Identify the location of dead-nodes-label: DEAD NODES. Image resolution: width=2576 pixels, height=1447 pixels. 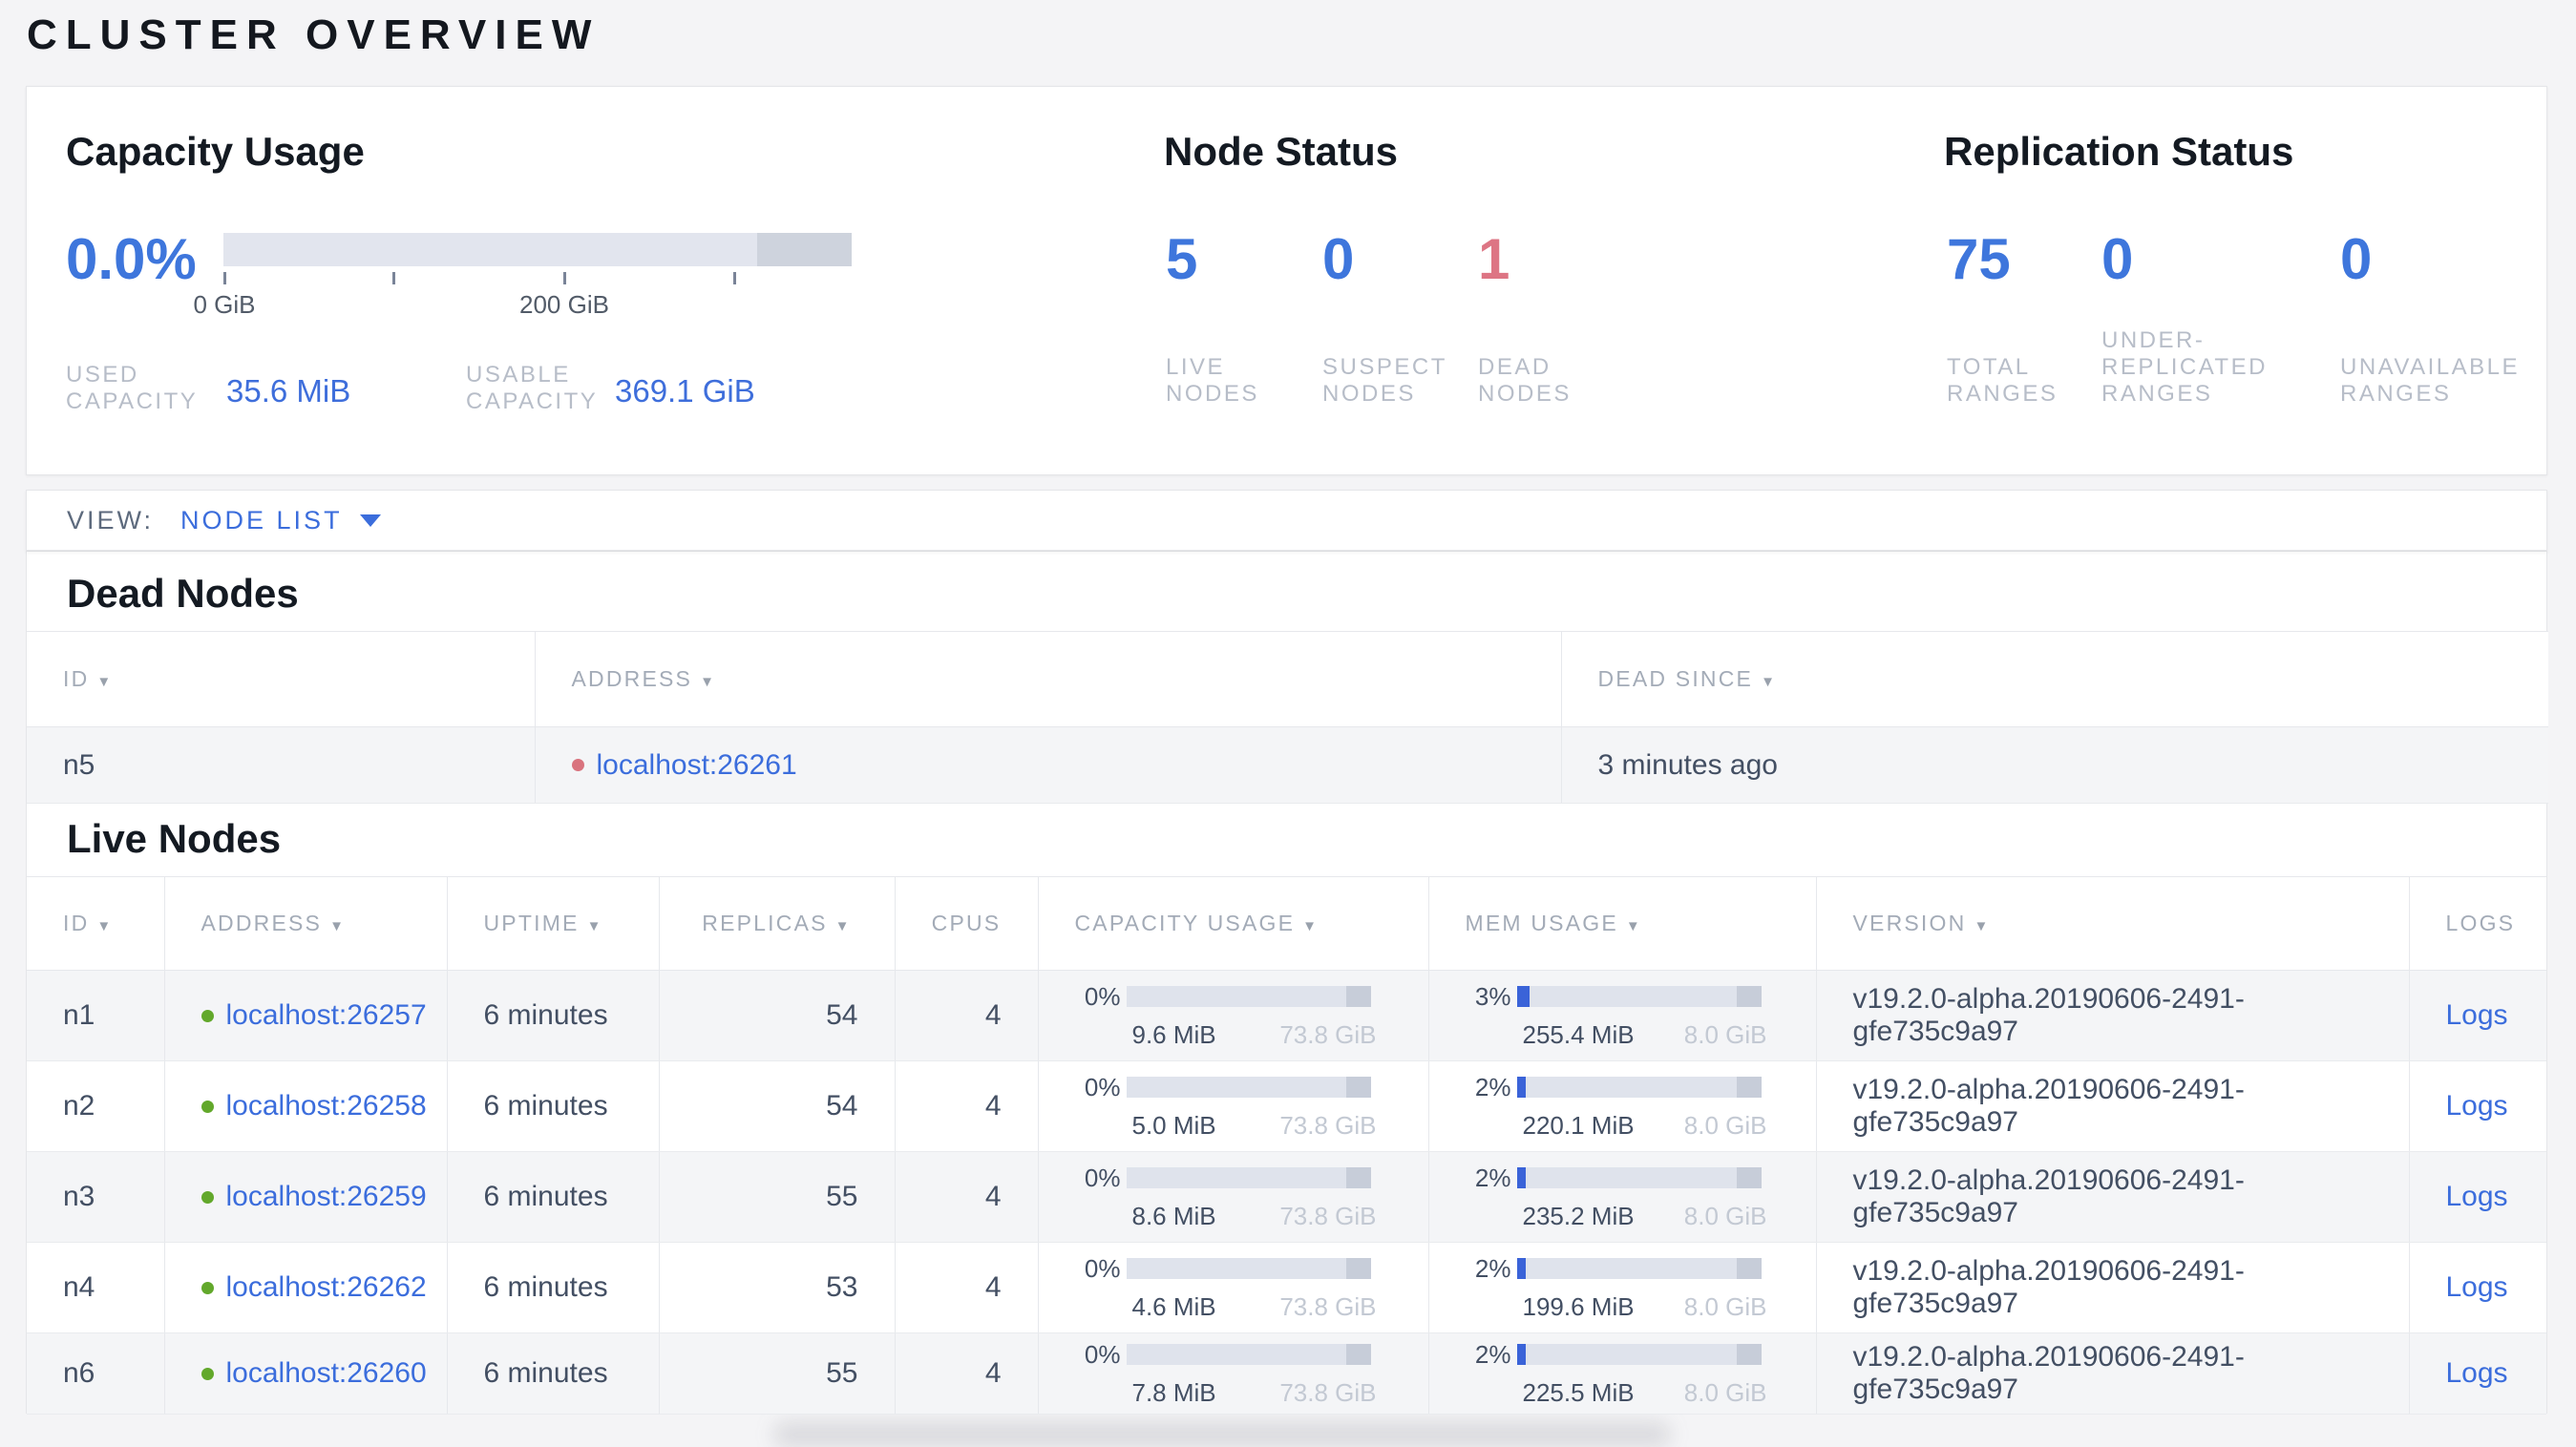
(1525, 381).